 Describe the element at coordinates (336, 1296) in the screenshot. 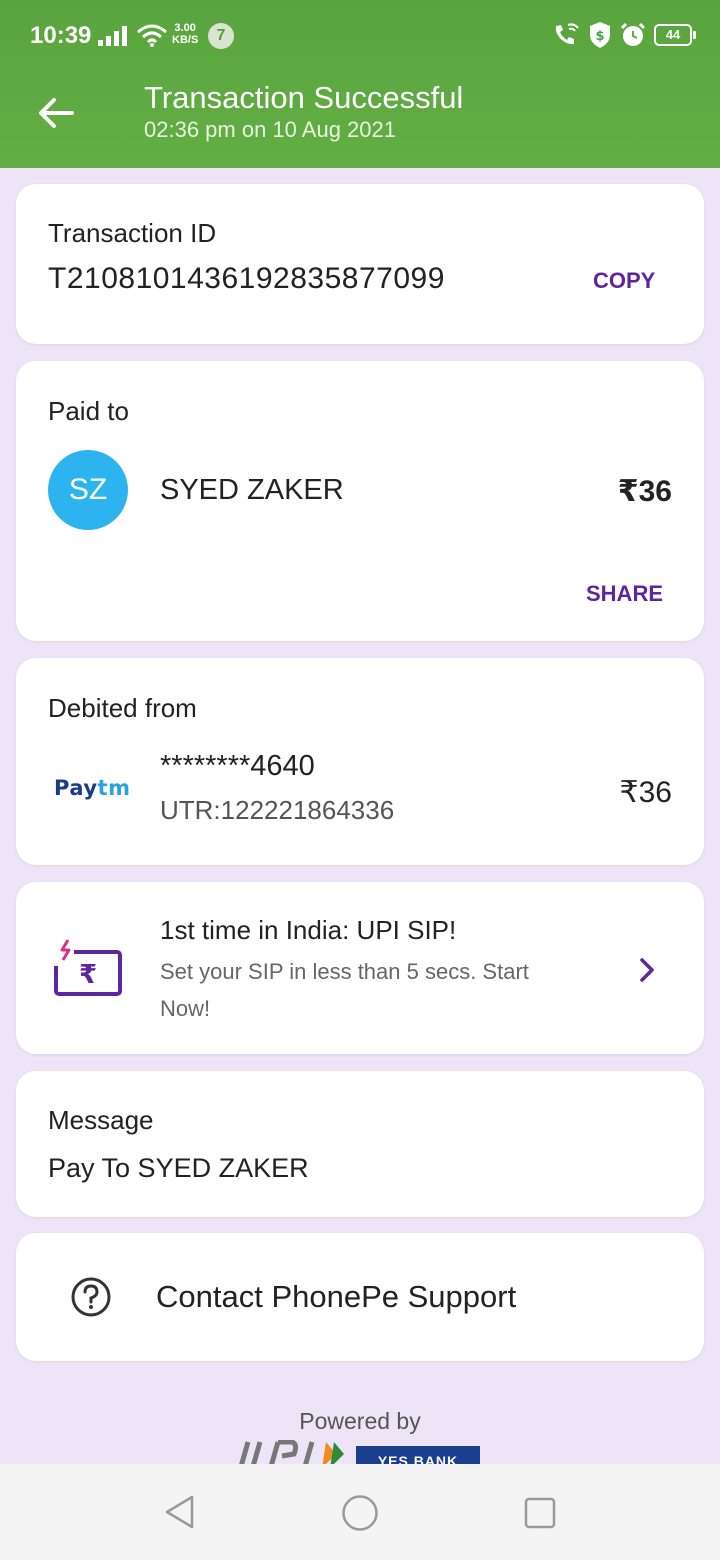

I see `contact-support-label: Contact PhonePe Support` at that location.